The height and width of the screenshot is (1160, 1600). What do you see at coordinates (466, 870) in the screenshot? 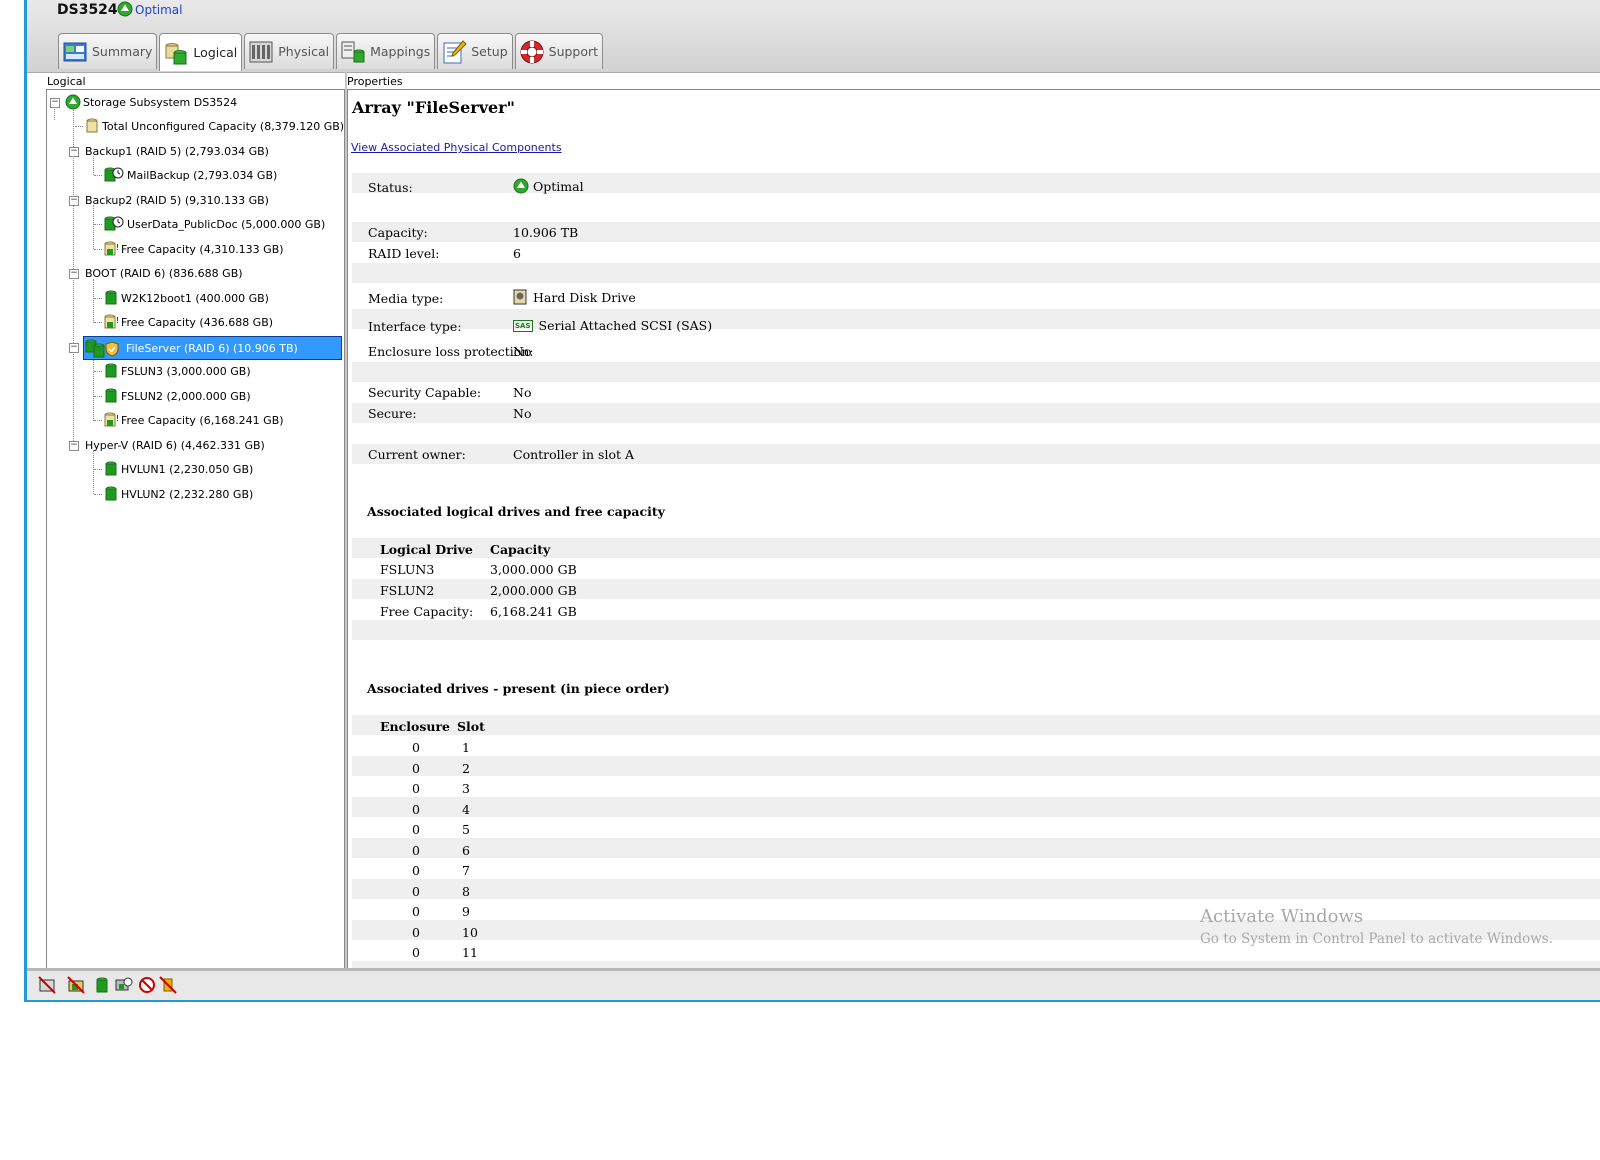
I see `slot-cell: 7` at bounding box center [466, 870].